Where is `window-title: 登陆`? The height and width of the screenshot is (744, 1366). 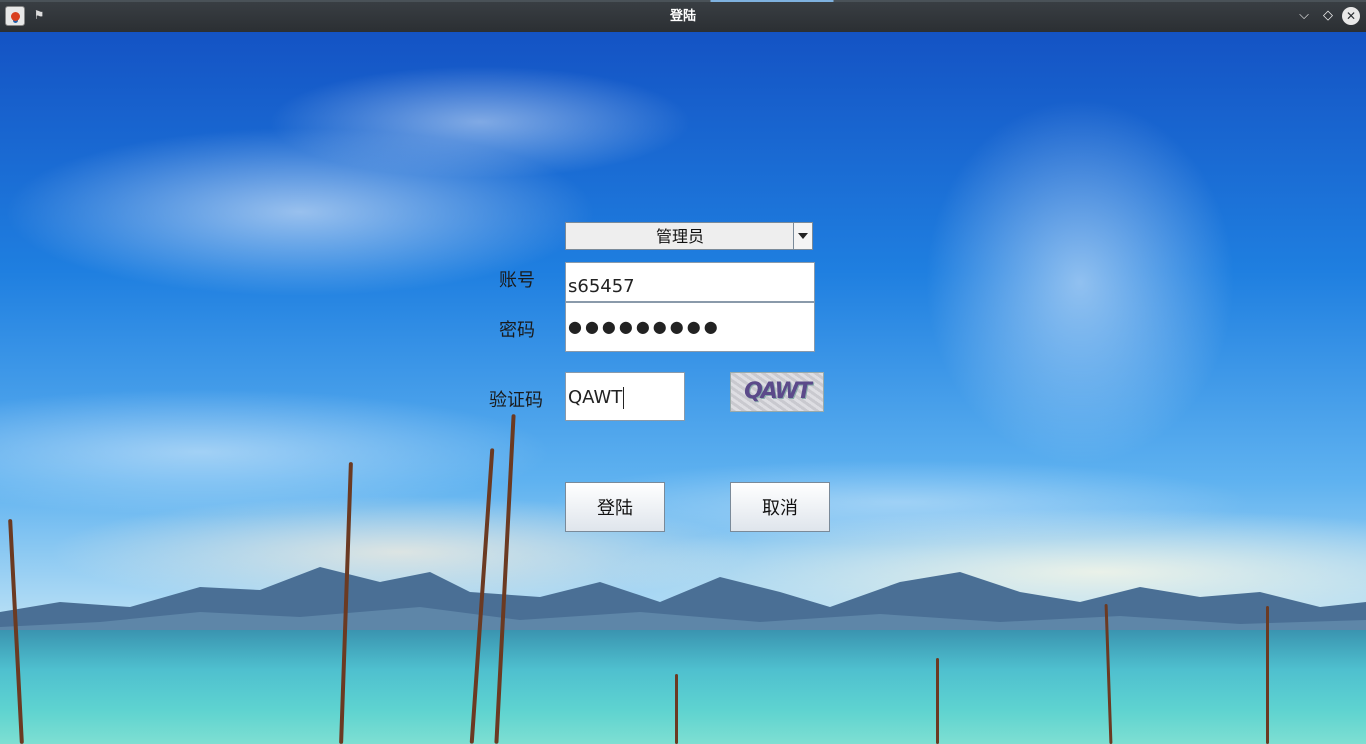
window-title: 登陆 is located at coordinates (682, 16).